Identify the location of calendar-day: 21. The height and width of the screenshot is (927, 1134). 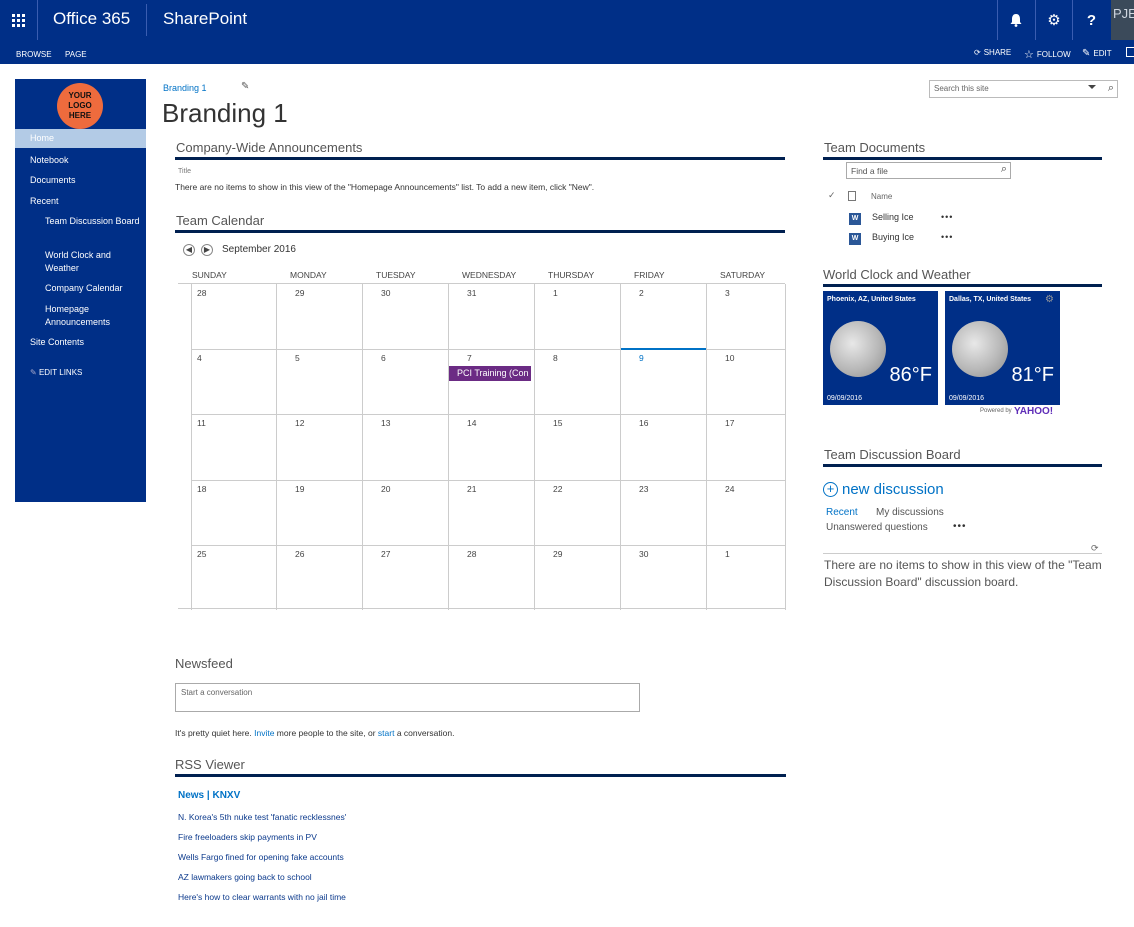
(471, 489).